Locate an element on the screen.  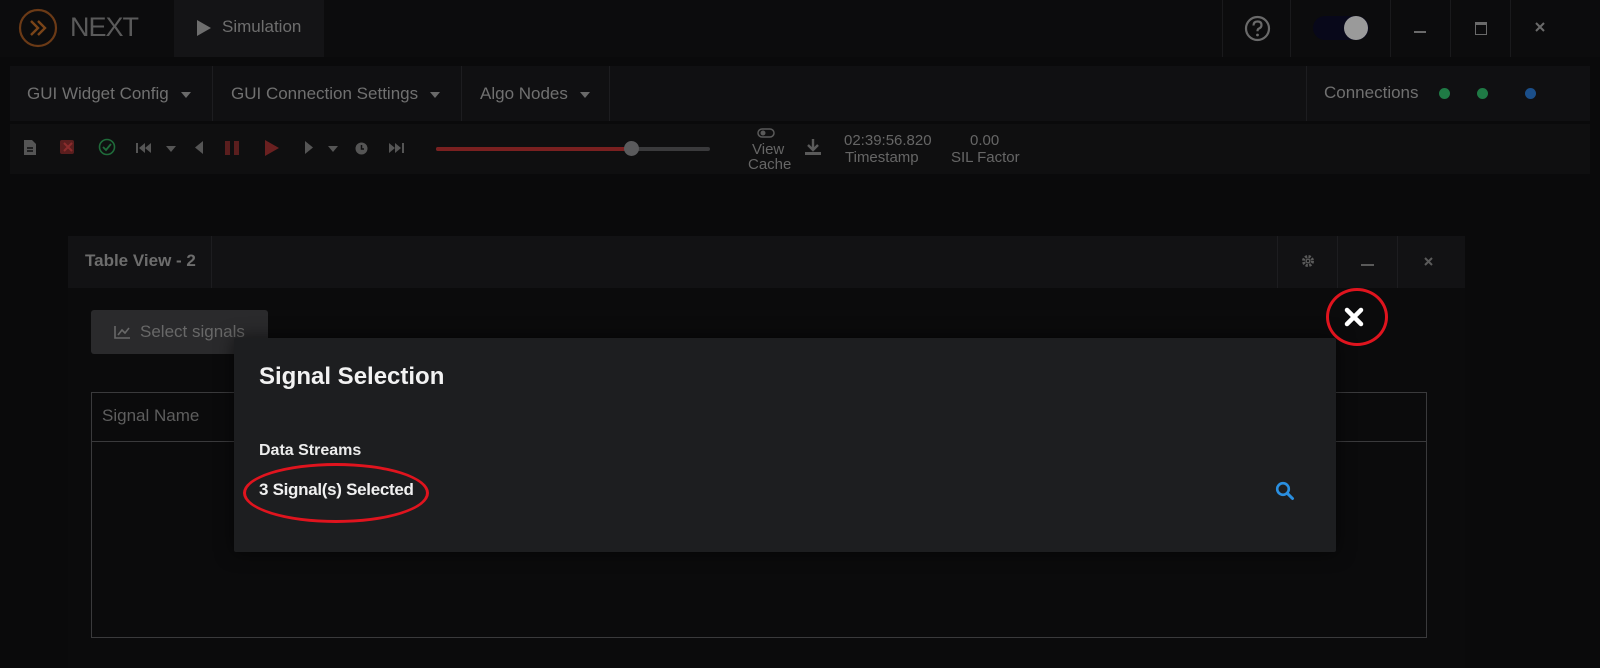
timestamp-value: 02:39:56.820 is located at coordinates (888, 140).